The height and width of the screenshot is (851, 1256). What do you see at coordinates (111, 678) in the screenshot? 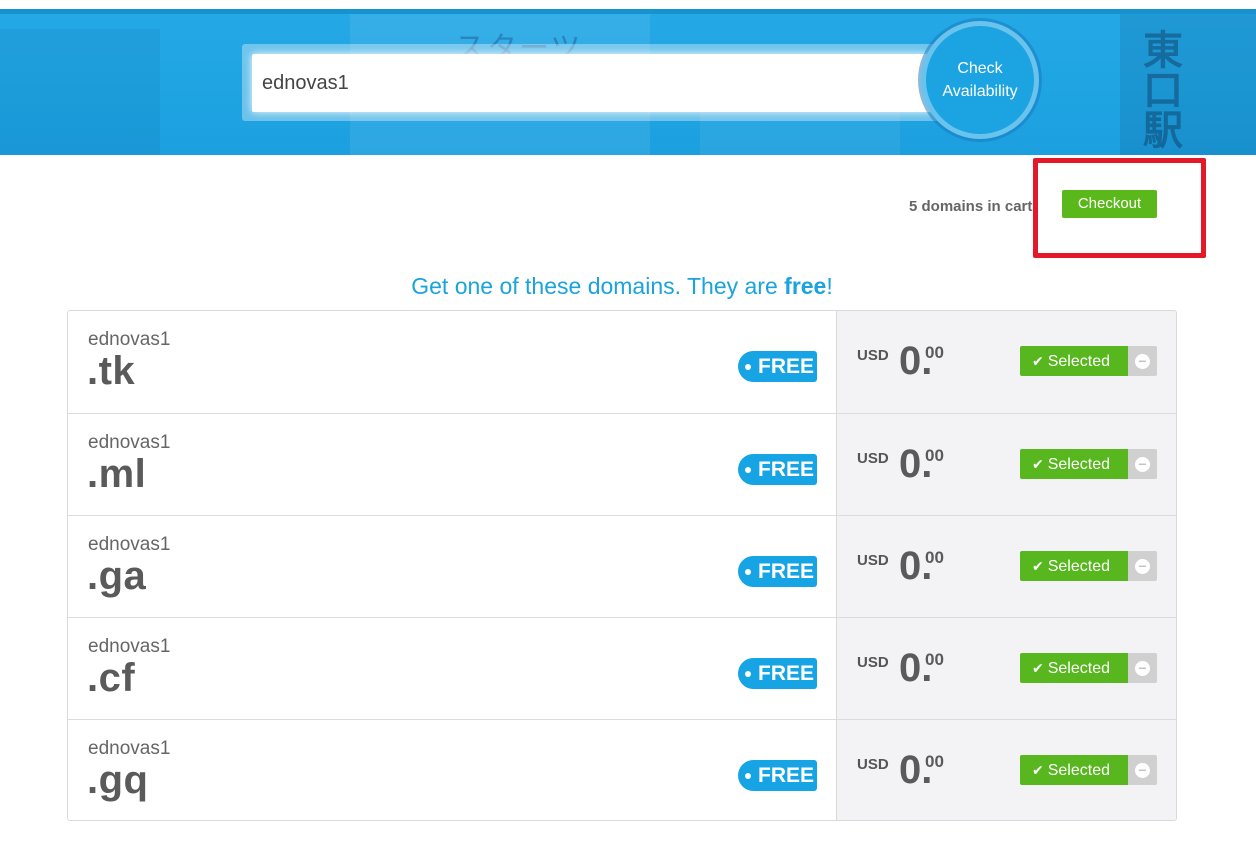
I see `domain-tld: .cf` at bounding box center [111, 678].